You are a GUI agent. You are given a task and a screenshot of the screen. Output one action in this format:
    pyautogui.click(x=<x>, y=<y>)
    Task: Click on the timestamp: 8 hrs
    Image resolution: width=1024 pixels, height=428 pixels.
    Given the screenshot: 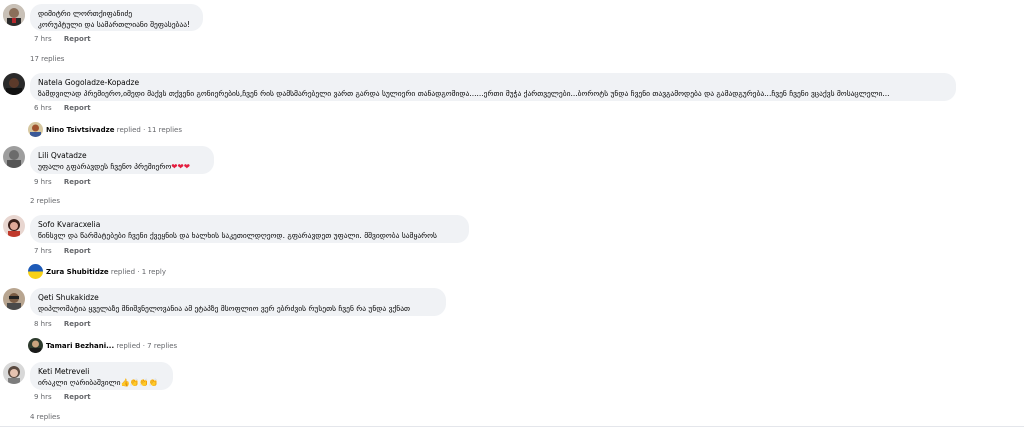 What is the action you would take?
    pyautogui.click(x=43, y=324)
    